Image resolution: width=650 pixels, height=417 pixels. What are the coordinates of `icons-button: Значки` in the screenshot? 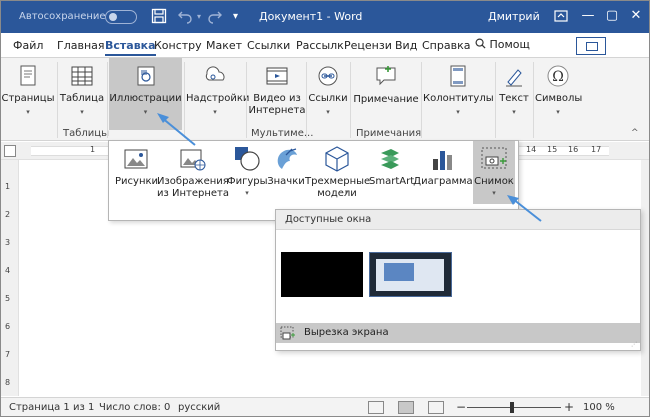 It's located at (286, 173).